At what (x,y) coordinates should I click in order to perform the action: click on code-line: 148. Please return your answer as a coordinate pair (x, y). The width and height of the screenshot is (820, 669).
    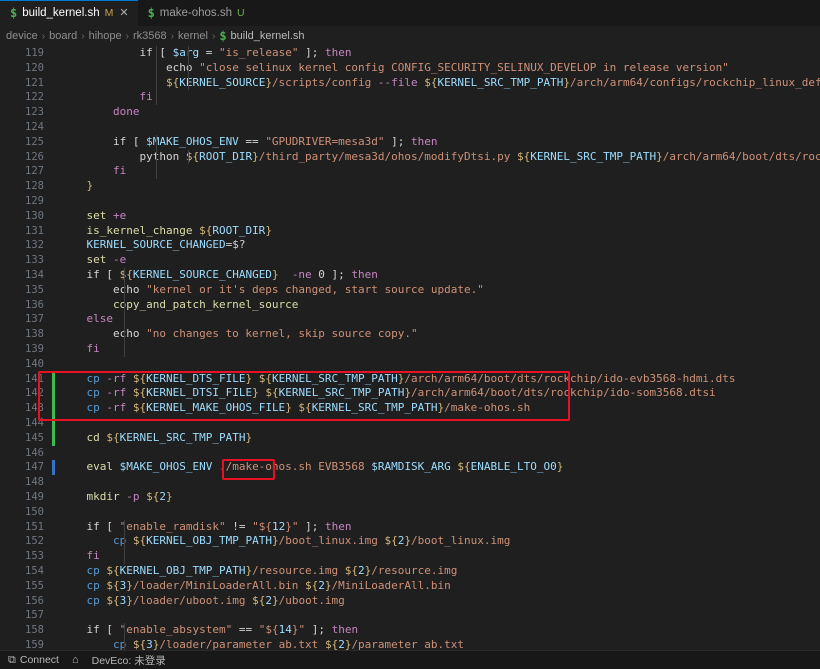
    Looking at the image, I should click on (410, 482).